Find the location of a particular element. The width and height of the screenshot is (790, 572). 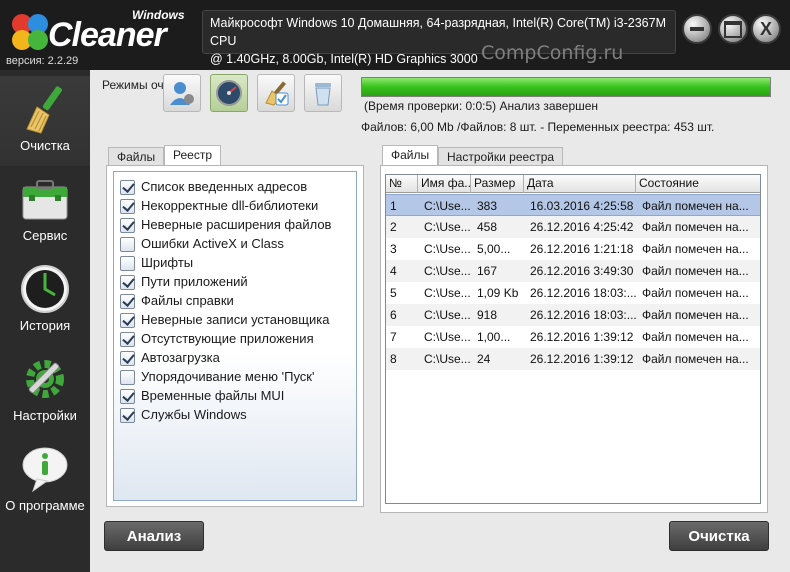

scan-progress-bar is located at coordinates (566, 87).